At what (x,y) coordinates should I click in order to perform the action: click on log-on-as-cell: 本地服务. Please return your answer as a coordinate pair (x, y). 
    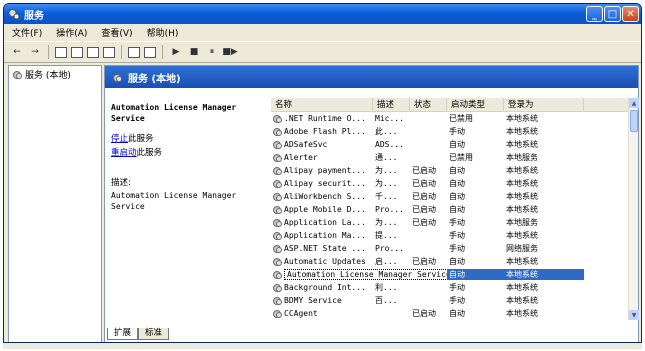
    Looking at the image, I should click on (522, 222).